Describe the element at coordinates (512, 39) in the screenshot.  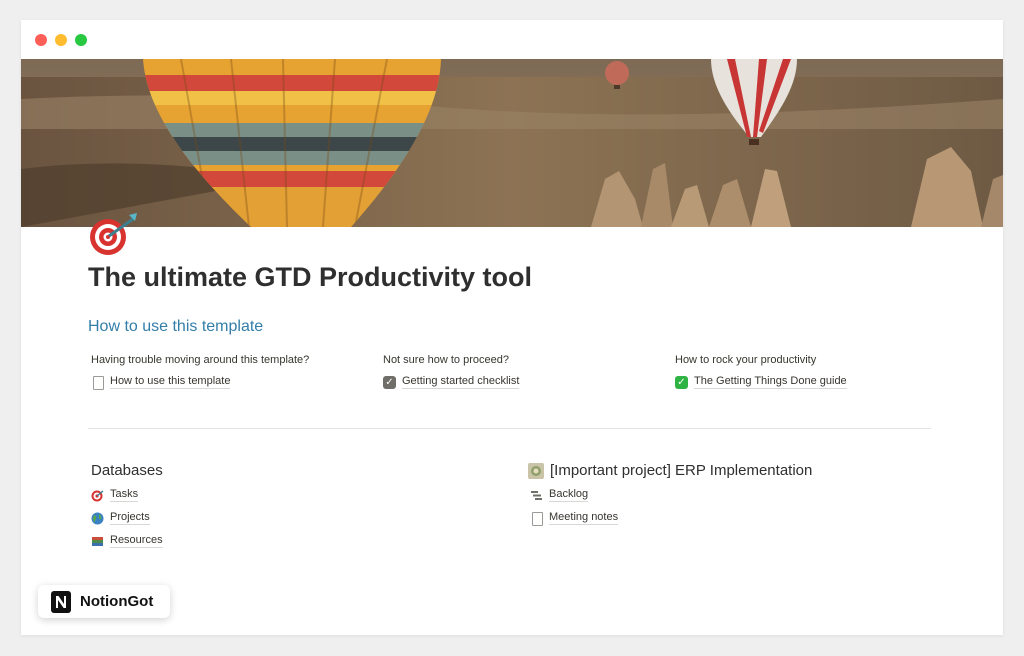
I see `window-titlebar` at that location.